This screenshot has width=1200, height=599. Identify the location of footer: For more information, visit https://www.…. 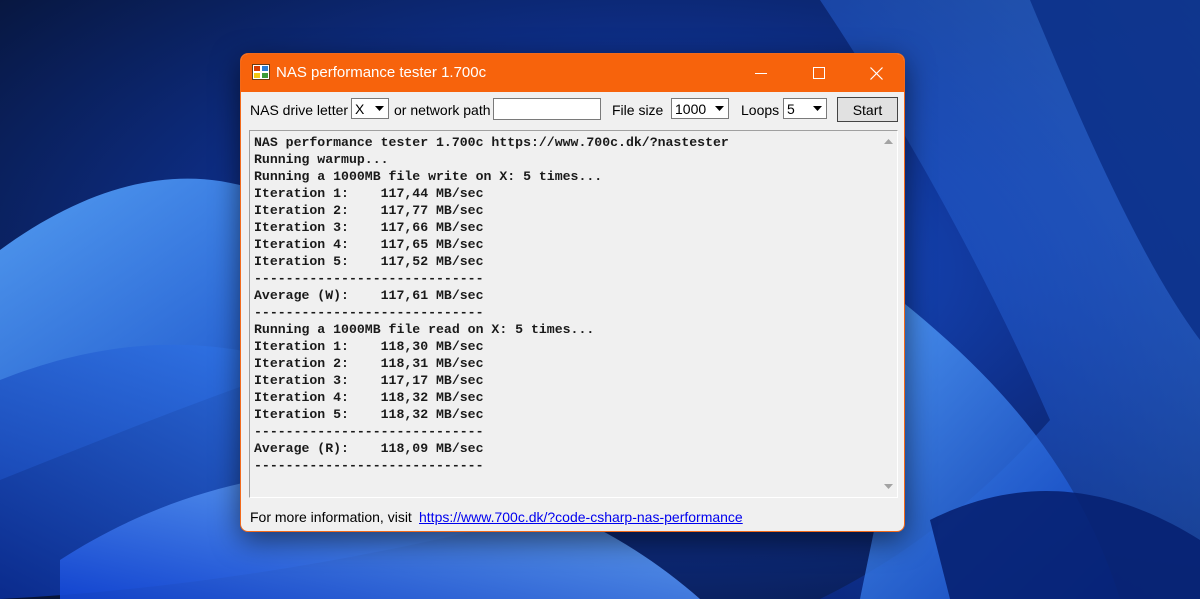
(572, 519).